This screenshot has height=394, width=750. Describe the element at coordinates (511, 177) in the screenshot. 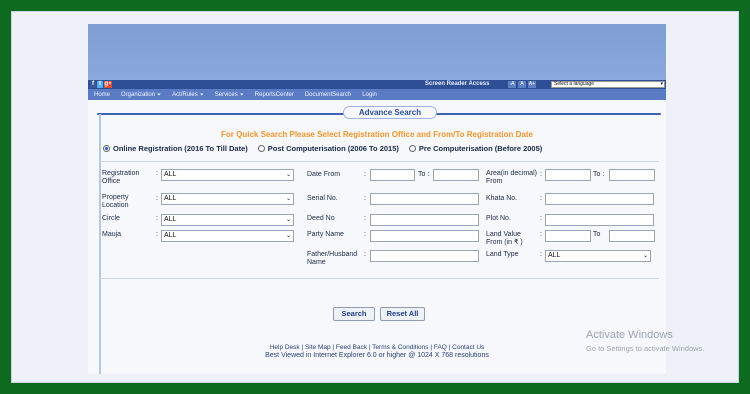

I see `area-from-label: Area(in decimal) From` at that location.